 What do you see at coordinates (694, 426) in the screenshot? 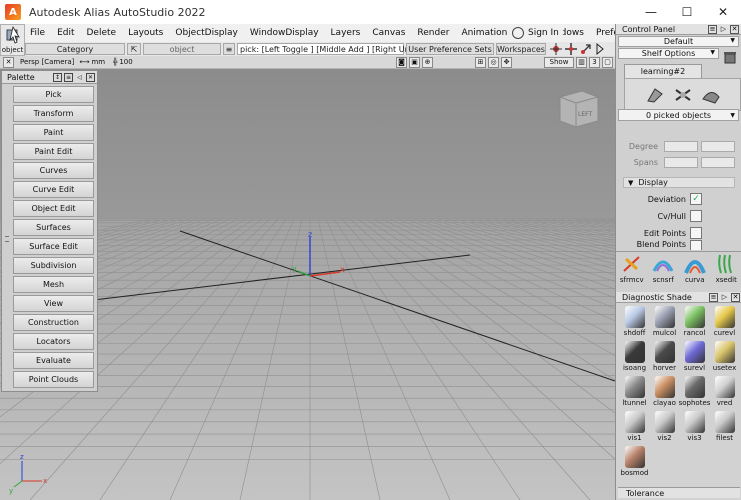
I see `shade-vis3: vis3` at bounding box center [694, 426].